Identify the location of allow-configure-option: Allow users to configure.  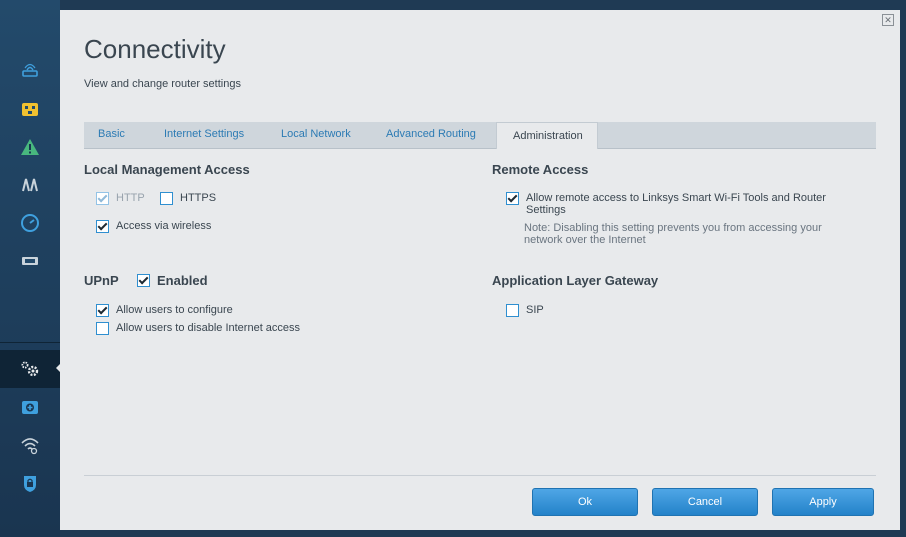
(164, 310).